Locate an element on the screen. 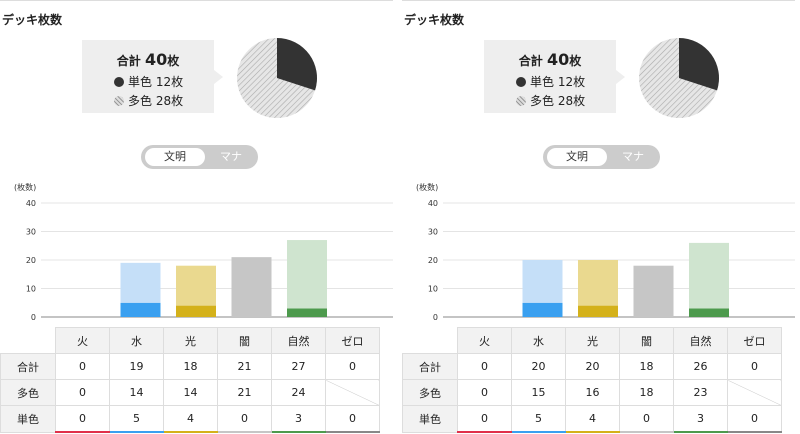  column-header: 自然 is located at coordinates (298, 340).